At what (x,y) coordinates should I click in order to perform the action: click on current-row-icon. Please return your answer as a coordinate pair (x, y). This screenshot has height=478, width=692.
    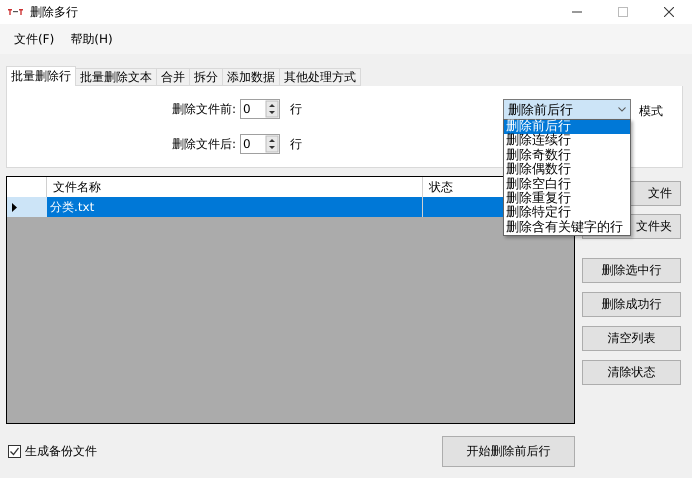
    Looking at the image, I should click on (14, 207).